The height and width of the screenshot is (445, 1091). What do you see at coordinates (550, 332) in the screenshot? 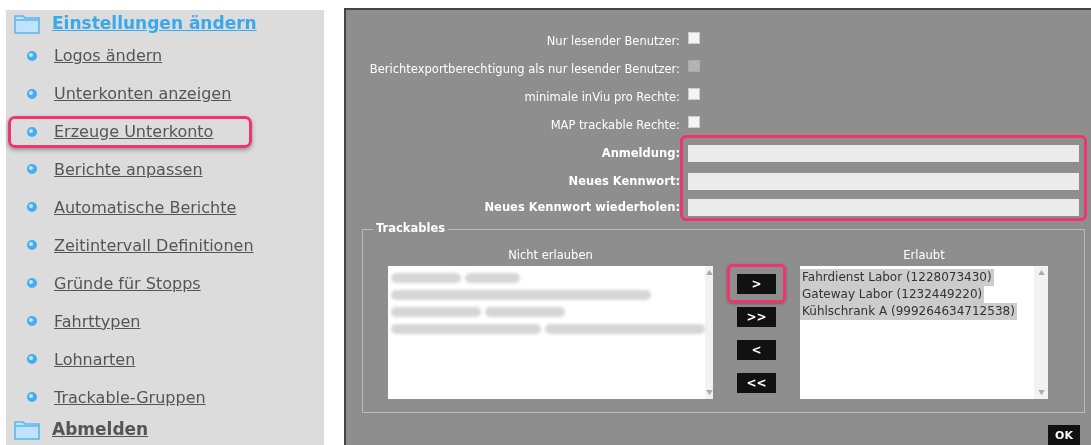
I see `list-box` at bounding box center [550, 332].